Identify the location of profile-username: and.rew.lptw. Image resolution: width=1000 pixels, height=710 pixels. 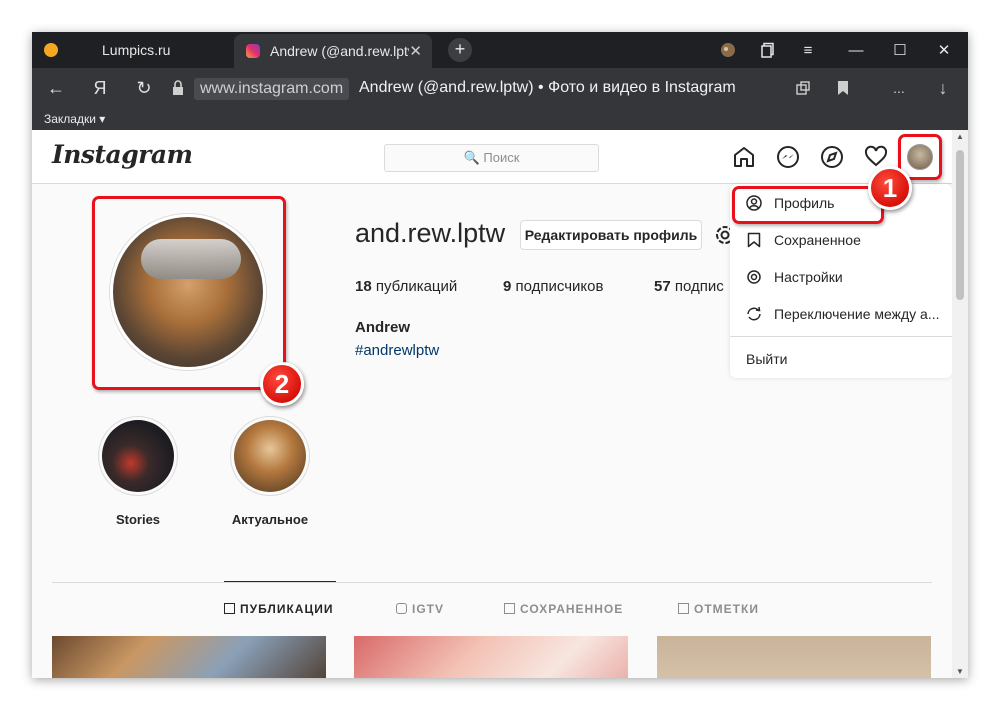
(430, 233).